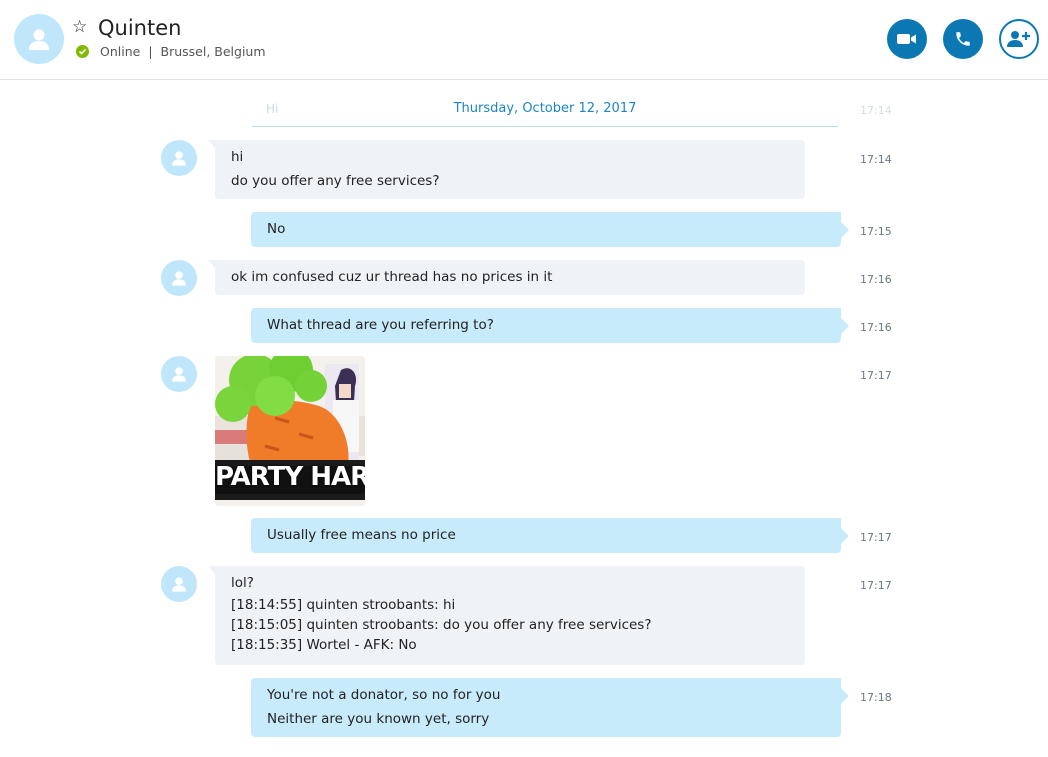 The width and height of the screenshot is (1048, 757). I want to click on message-text: No, so click(276, 229).